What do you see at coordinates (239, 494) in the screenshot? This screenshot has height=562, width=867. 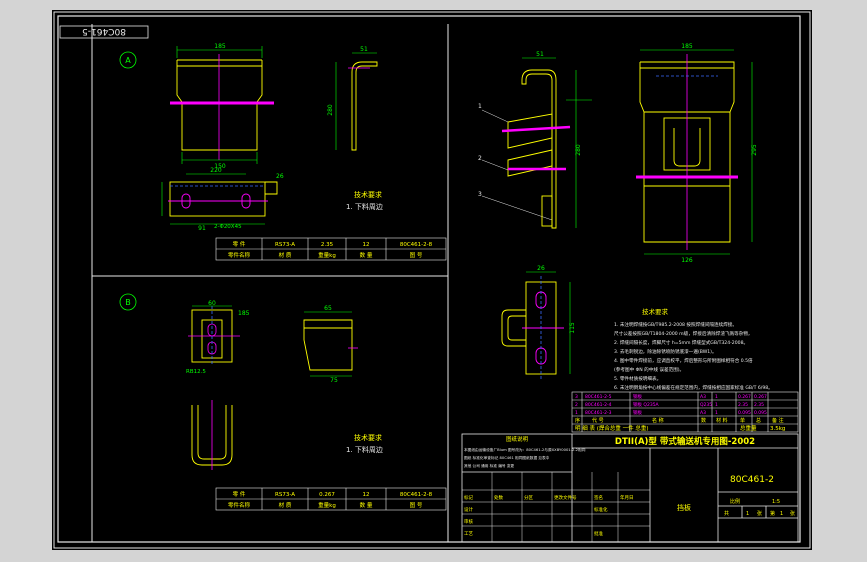 I see `svg-text: 零 件` at bounding box center [239, 494].